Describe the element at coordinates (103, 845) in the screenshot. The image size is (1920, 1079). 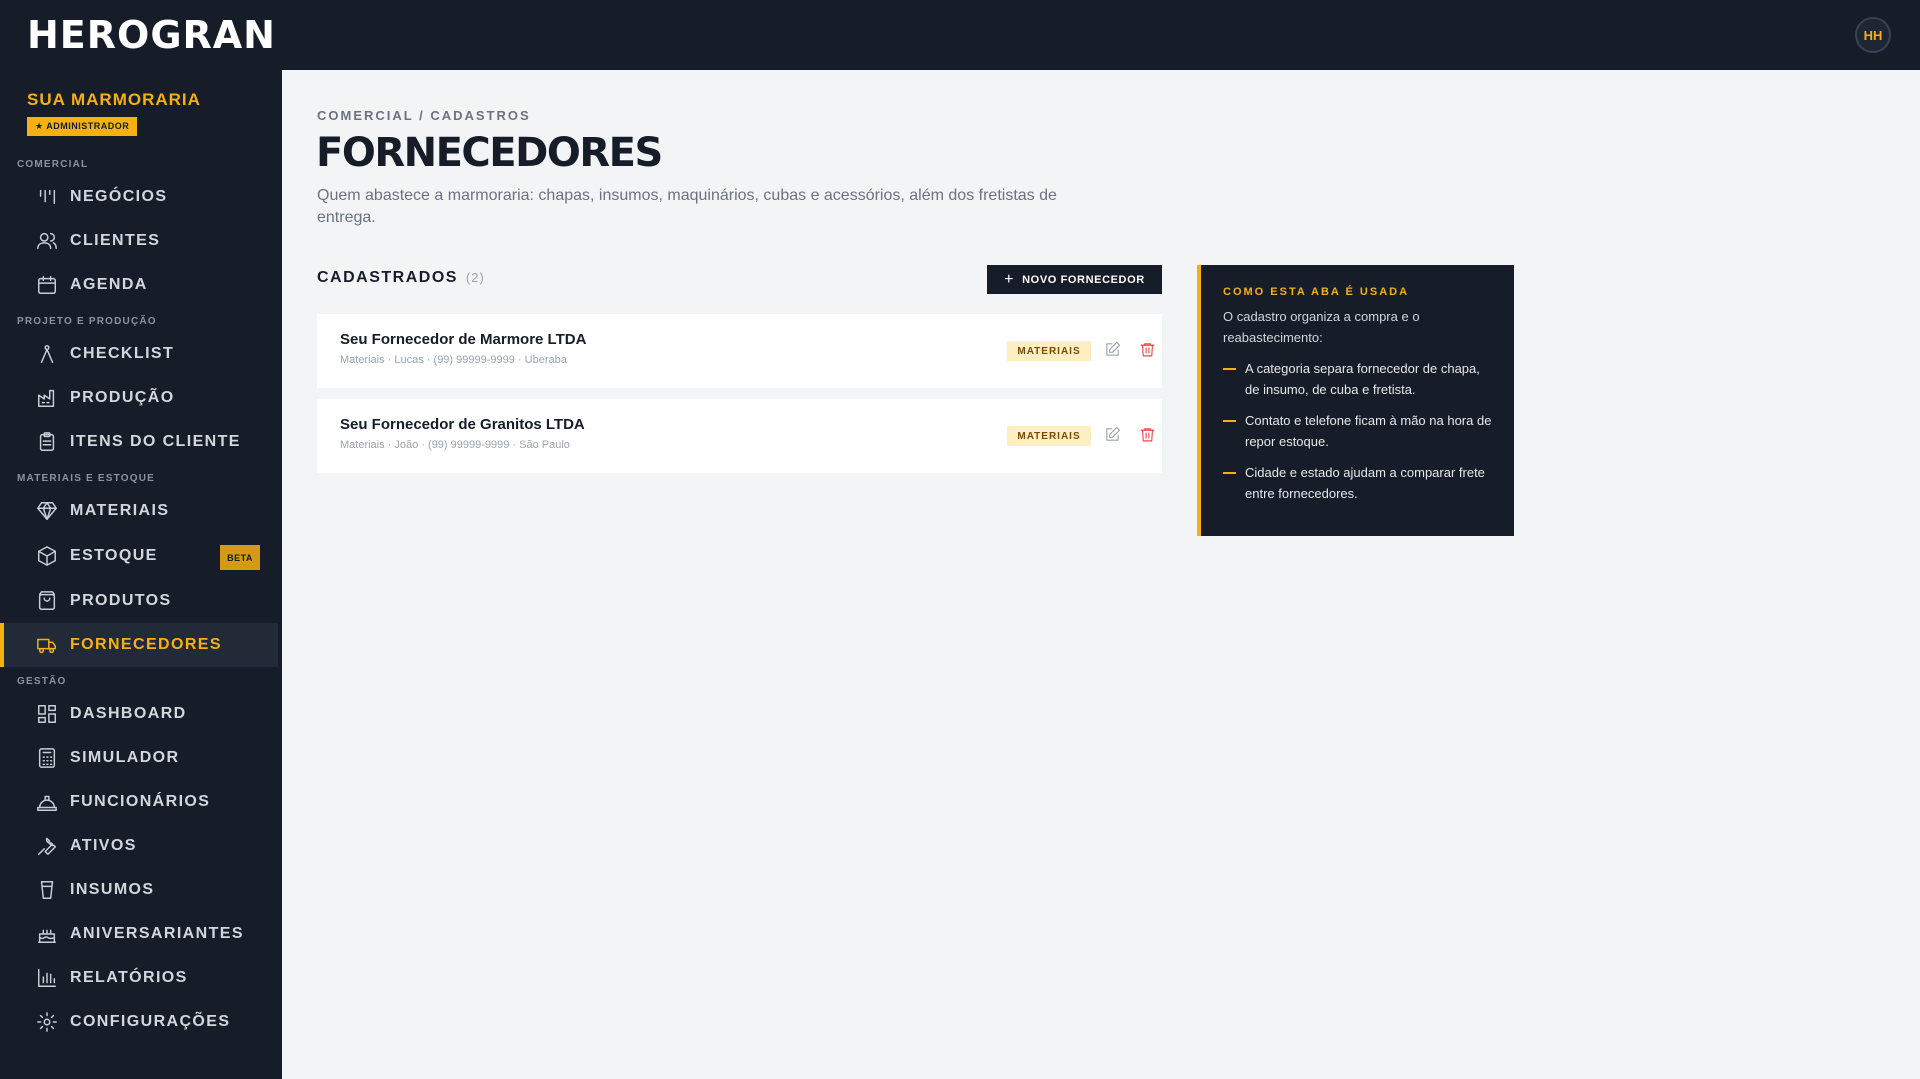
I see `sidebar-item-label: ATIVOS` at that location.